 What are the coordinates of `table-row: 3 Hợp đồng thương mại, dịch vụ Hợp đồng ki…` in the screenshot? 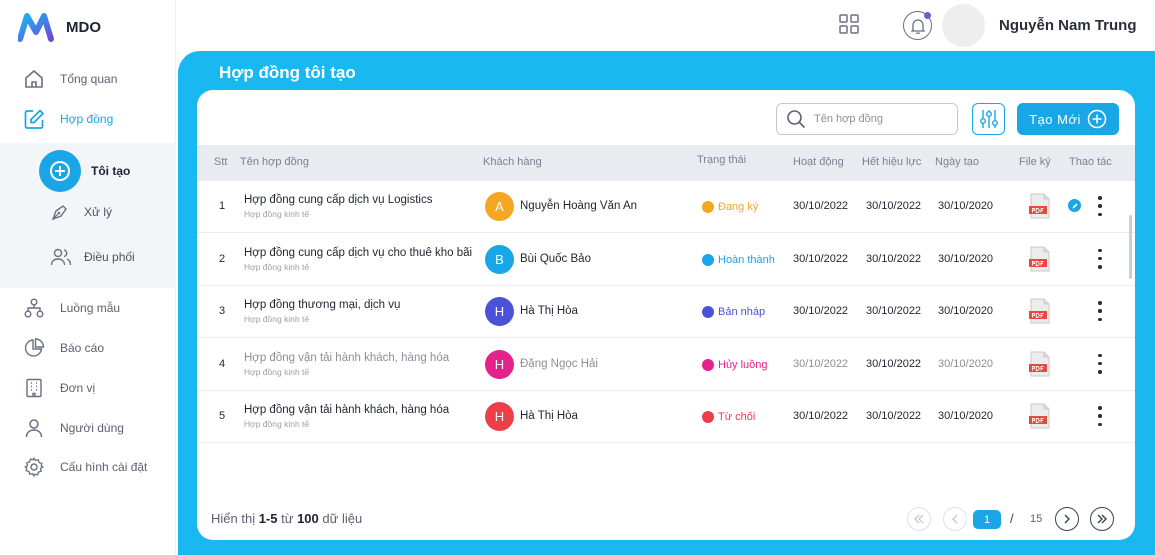 It's located at (666, 312).